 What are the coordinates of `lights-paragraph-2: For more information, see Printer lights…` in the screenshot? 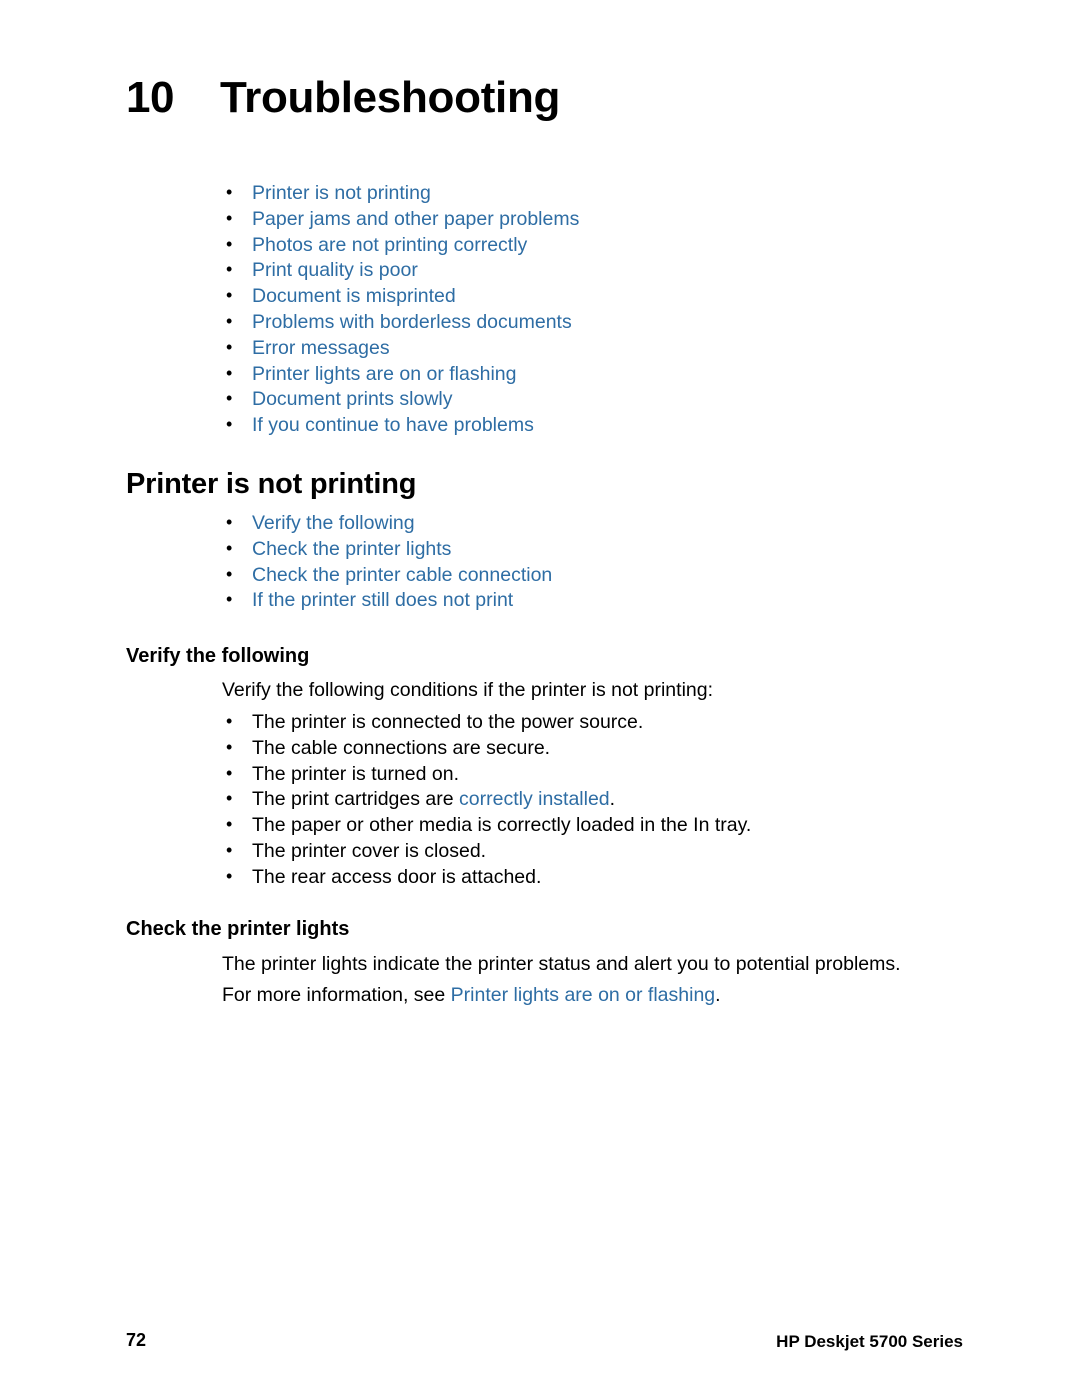 It's located at (612, 996).